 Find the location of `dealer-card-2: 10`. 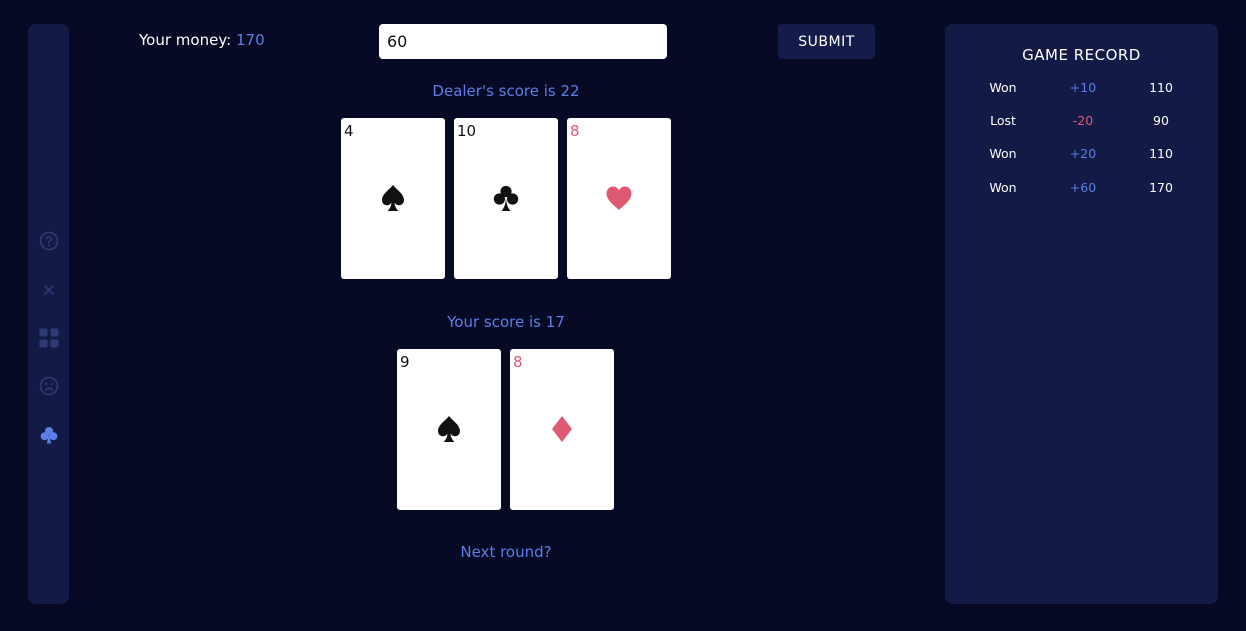

dealer-card-2: 10 is located at coordinates (506, 198).